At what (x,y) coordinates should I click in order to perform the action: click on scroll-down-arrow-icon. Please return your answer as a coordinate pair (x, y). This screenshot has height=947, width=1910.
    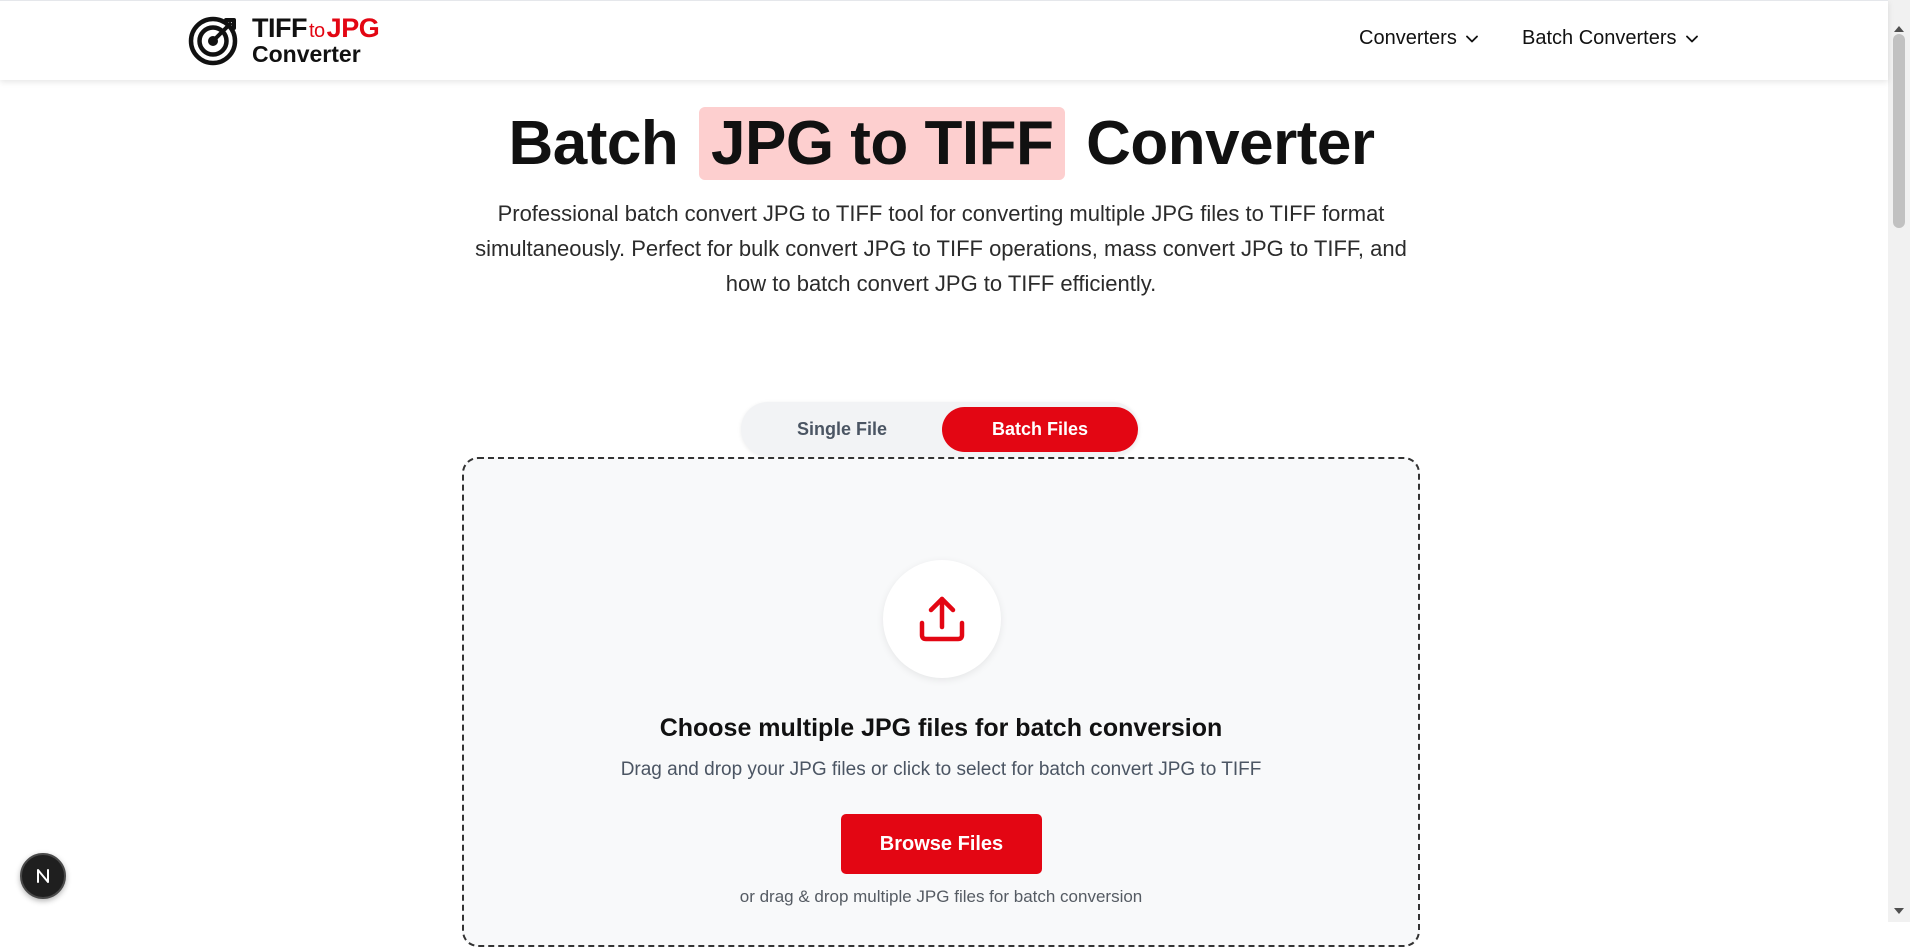
    Looking at the image, I should click on (1899, 911).